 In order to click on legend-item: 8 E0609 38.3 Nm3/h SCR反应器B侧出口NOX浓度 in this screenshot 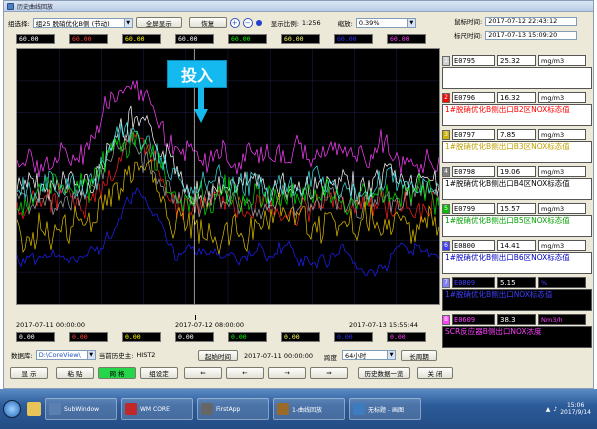, I will do `click(517, 332)`.